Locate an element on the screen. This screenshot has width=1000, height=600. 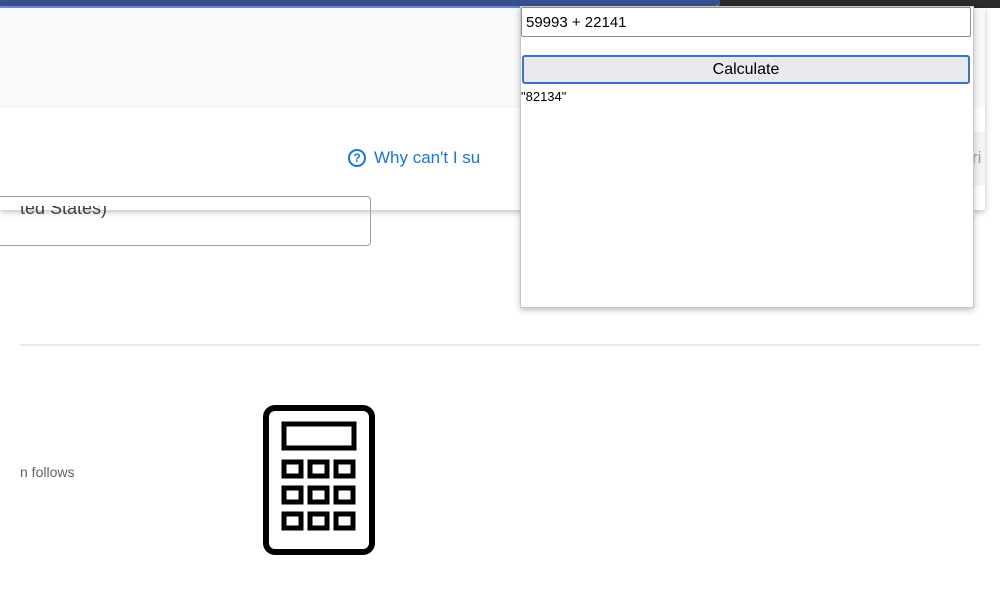
section-description: n follows is located at coordinates (47, 472).